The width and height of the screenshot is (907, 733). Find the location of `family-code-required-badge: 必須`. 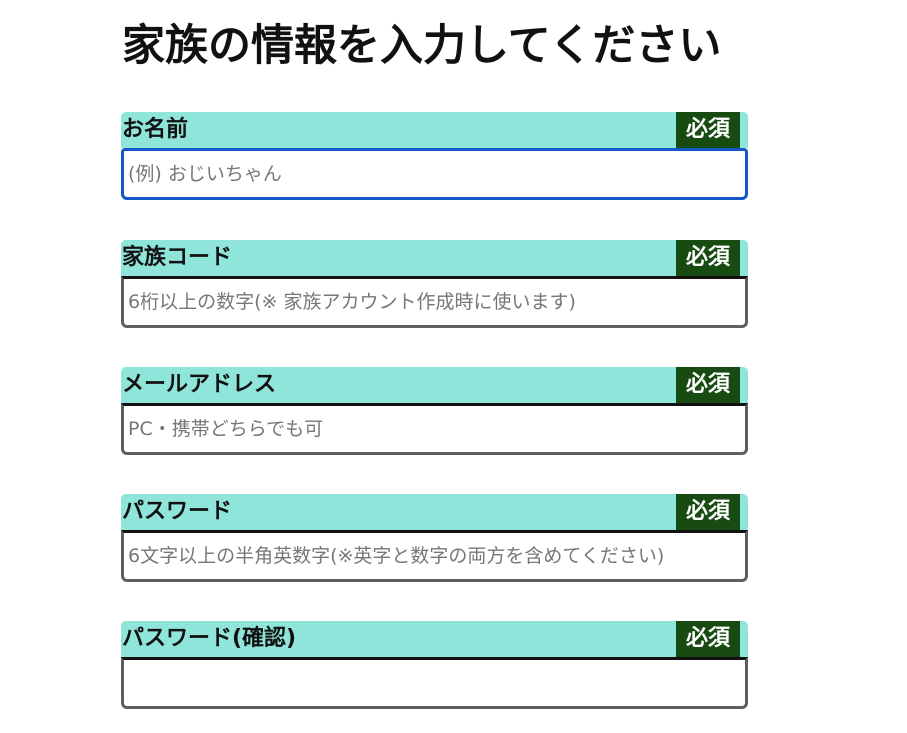

family-code-required-badge: 必須 is located at coordinates (708, 258).